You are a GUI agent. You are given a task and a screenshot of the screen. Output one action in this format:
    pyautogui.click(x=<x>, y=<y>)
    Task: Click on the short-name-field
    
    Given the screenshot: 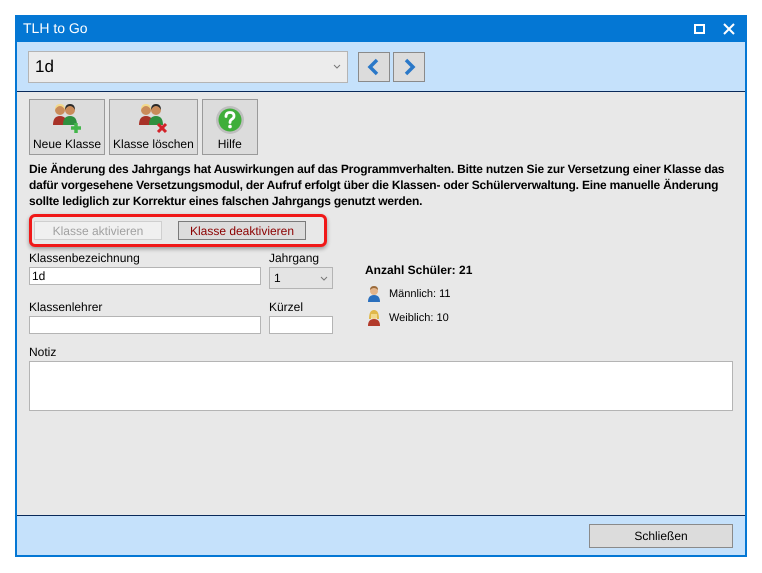 What is the action you would take?
    pyautogui.click(x=301, y=325)
    